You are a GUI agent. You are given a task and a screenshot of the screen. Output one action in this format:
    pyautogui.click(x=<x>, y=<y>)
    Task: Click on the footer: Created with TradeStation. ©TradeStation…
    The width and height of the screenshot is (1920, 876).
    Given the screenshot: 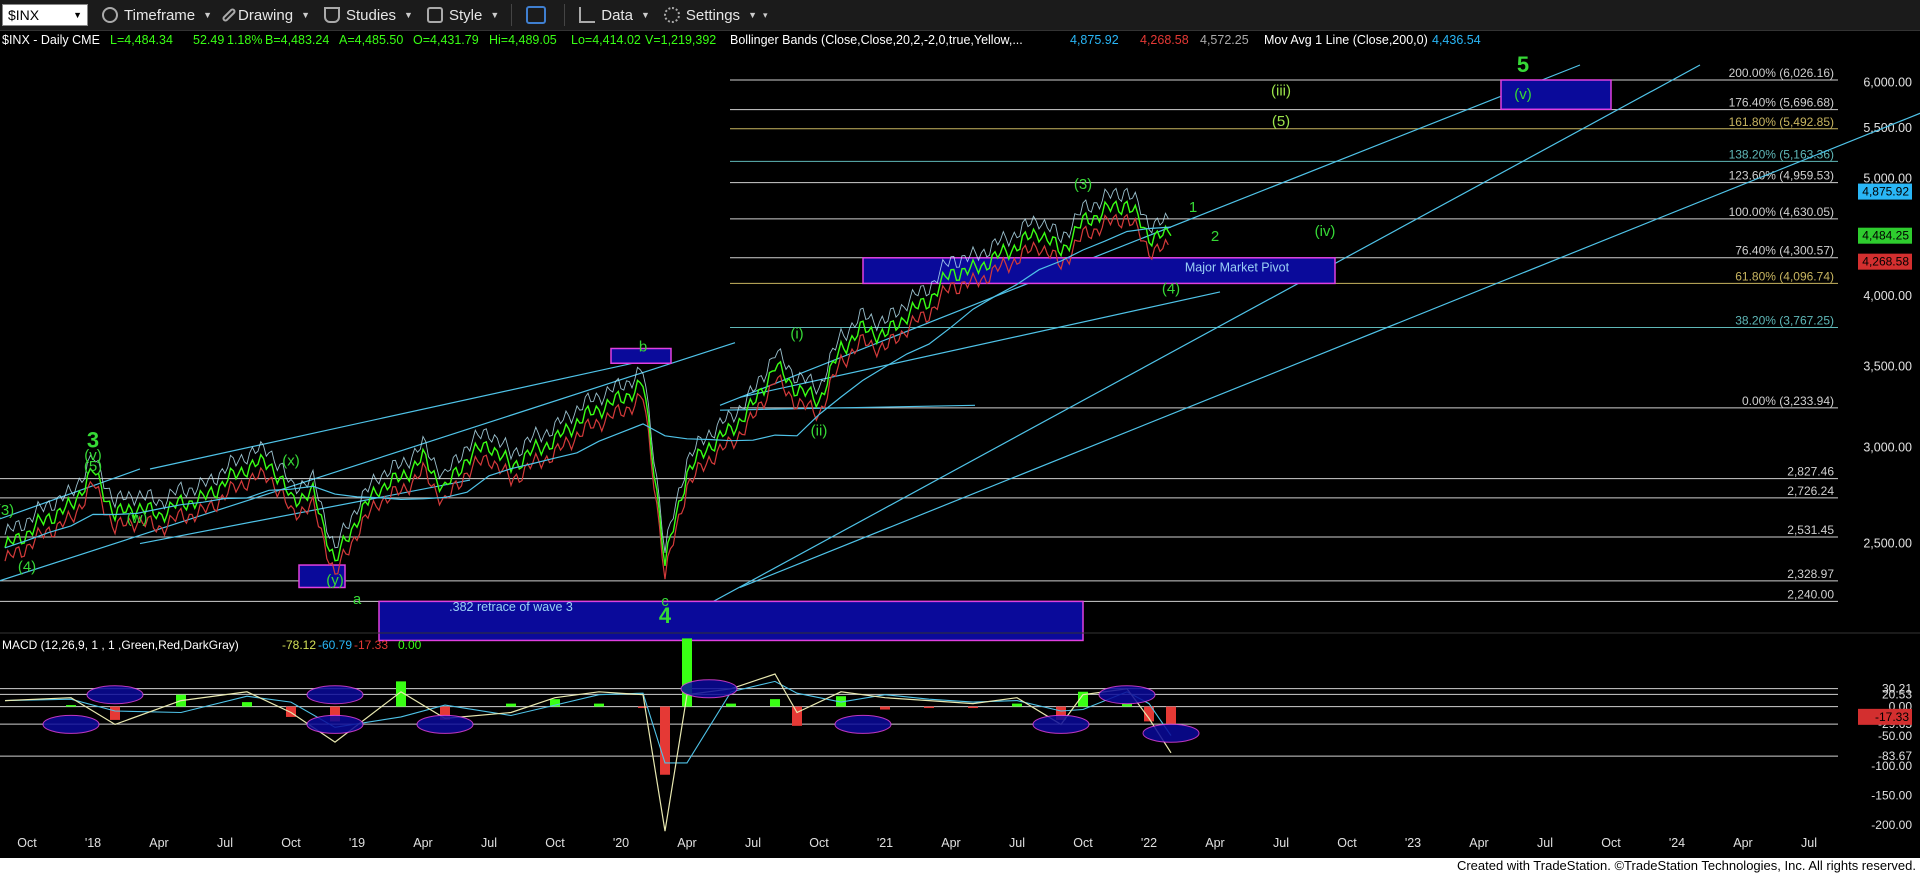 What is the action you would take?
    pyautogui.click(x=960, y=867)
    